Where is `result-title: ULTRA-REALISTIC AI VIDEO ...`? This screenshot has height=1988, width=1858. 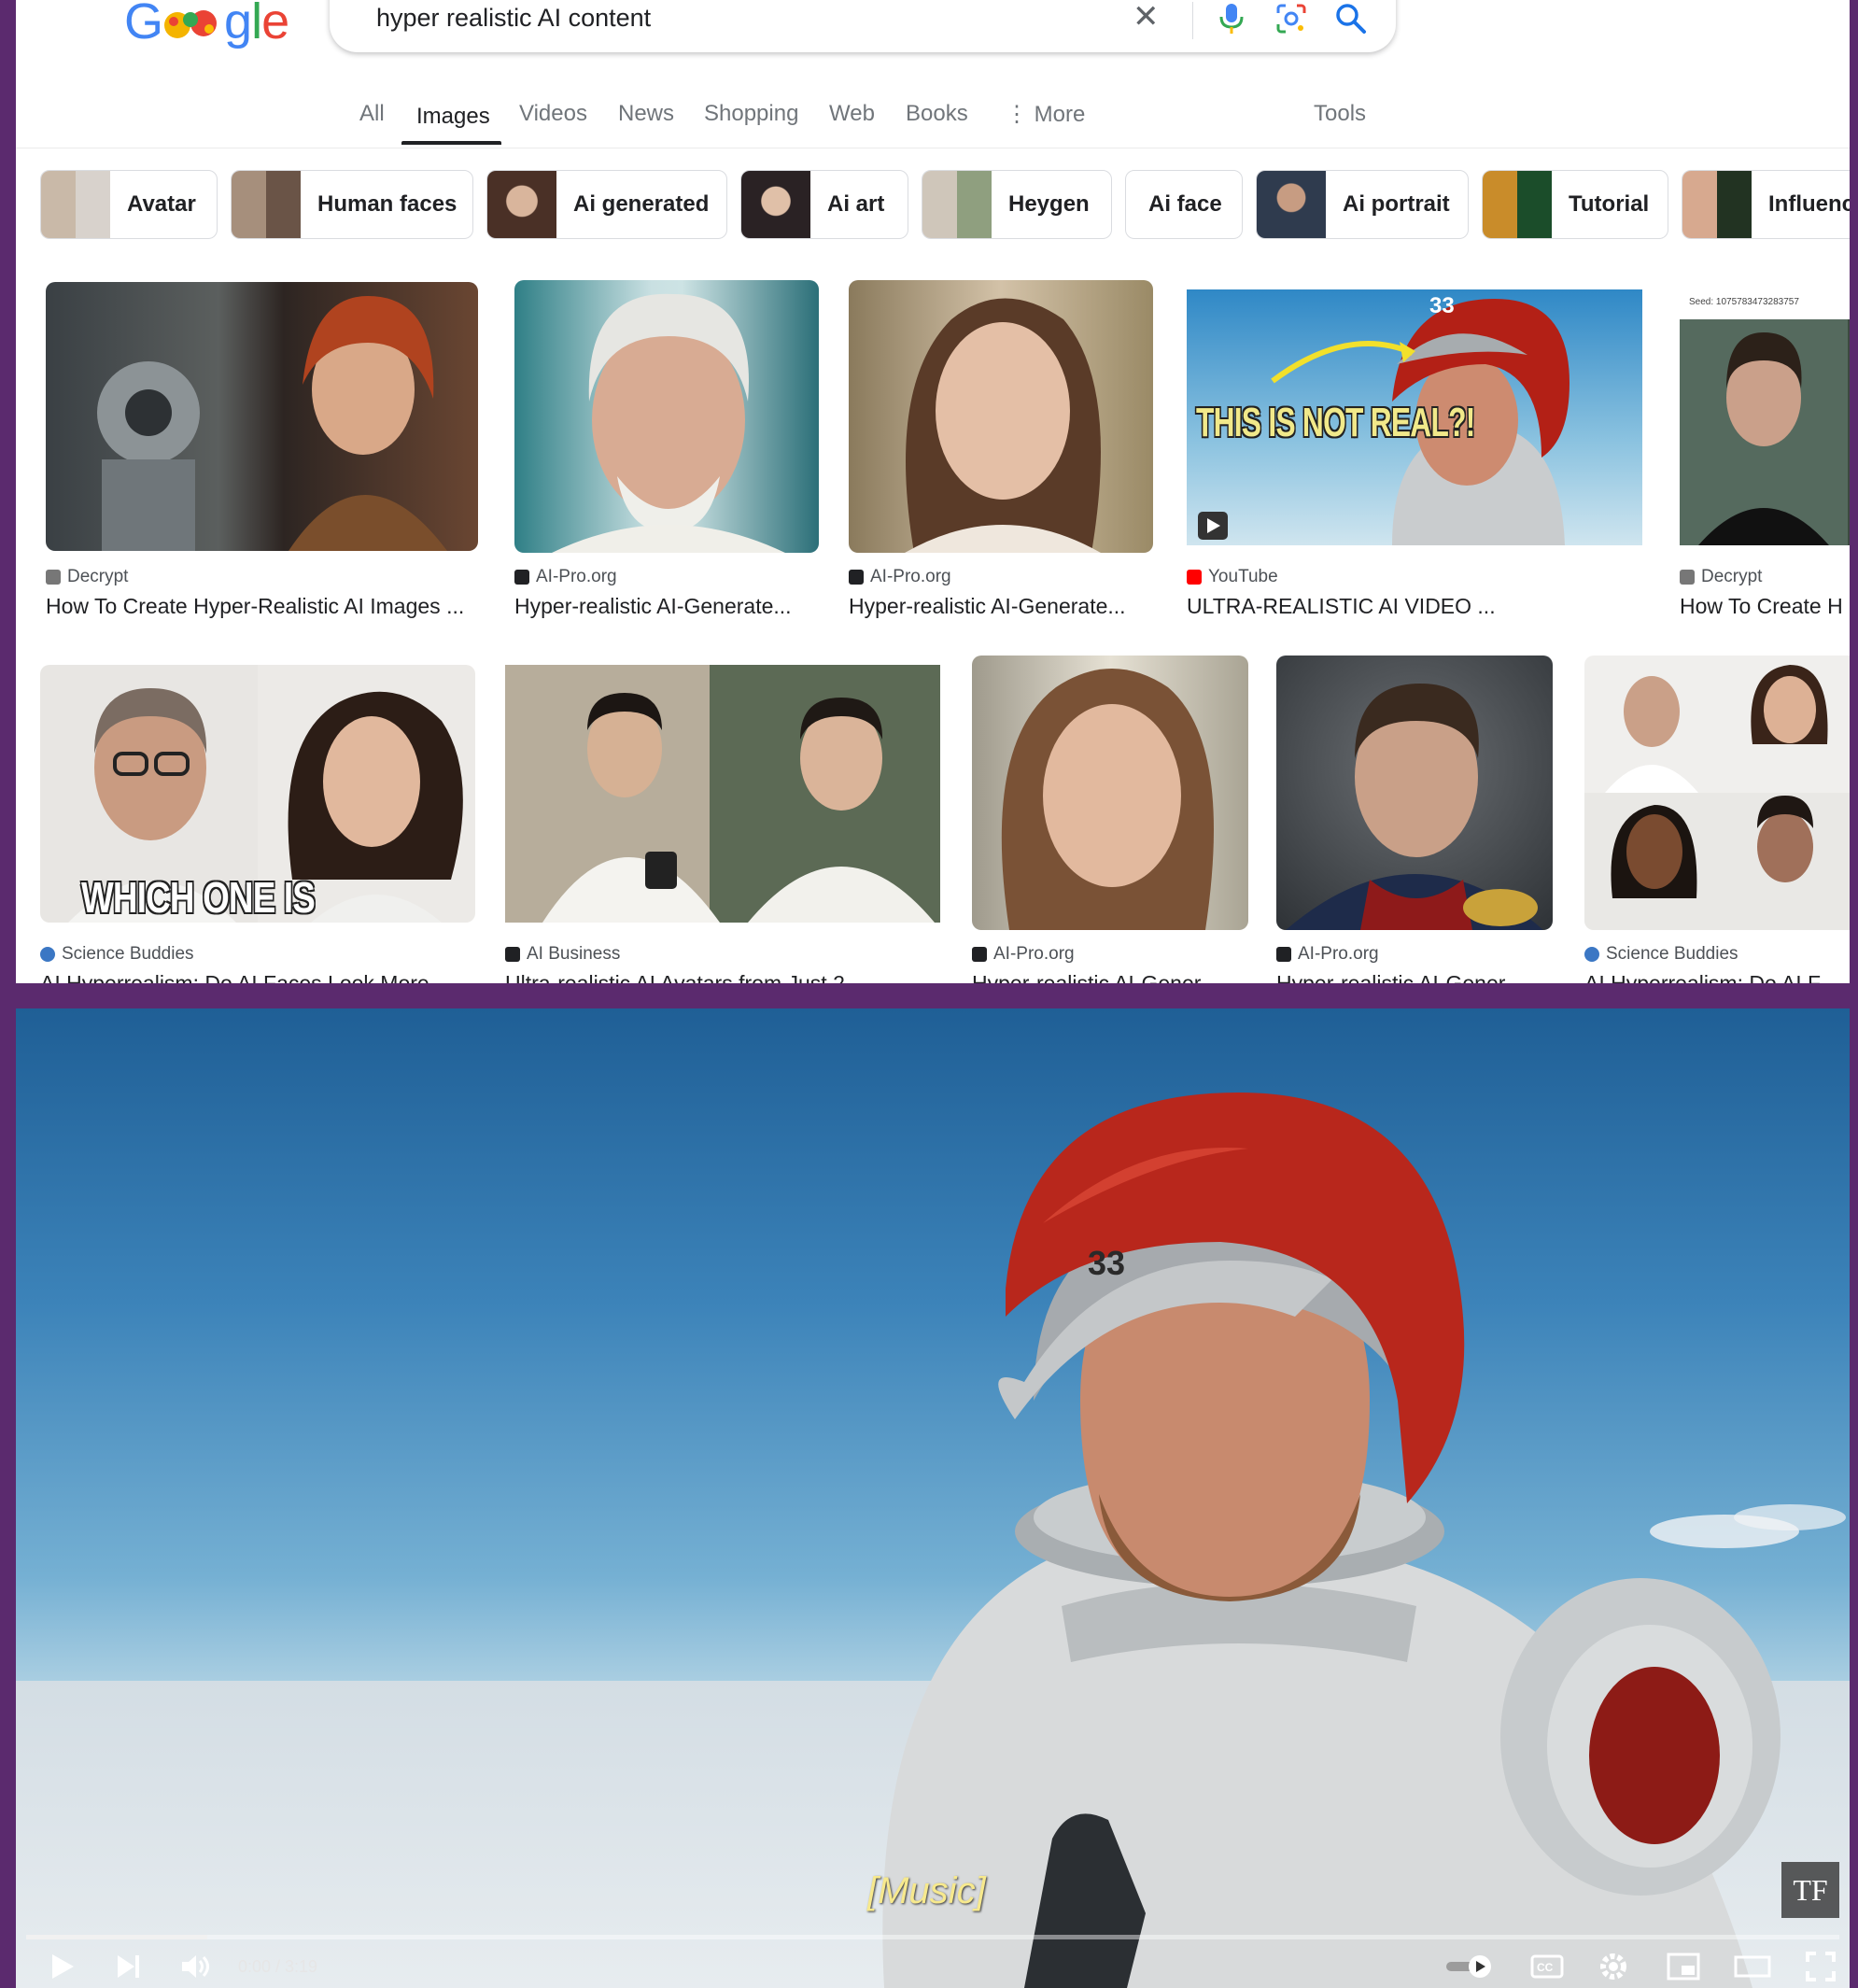 result-title: ULTRA-REALISTIC AI VIDEO ... is located at coordinates (1415, 606).